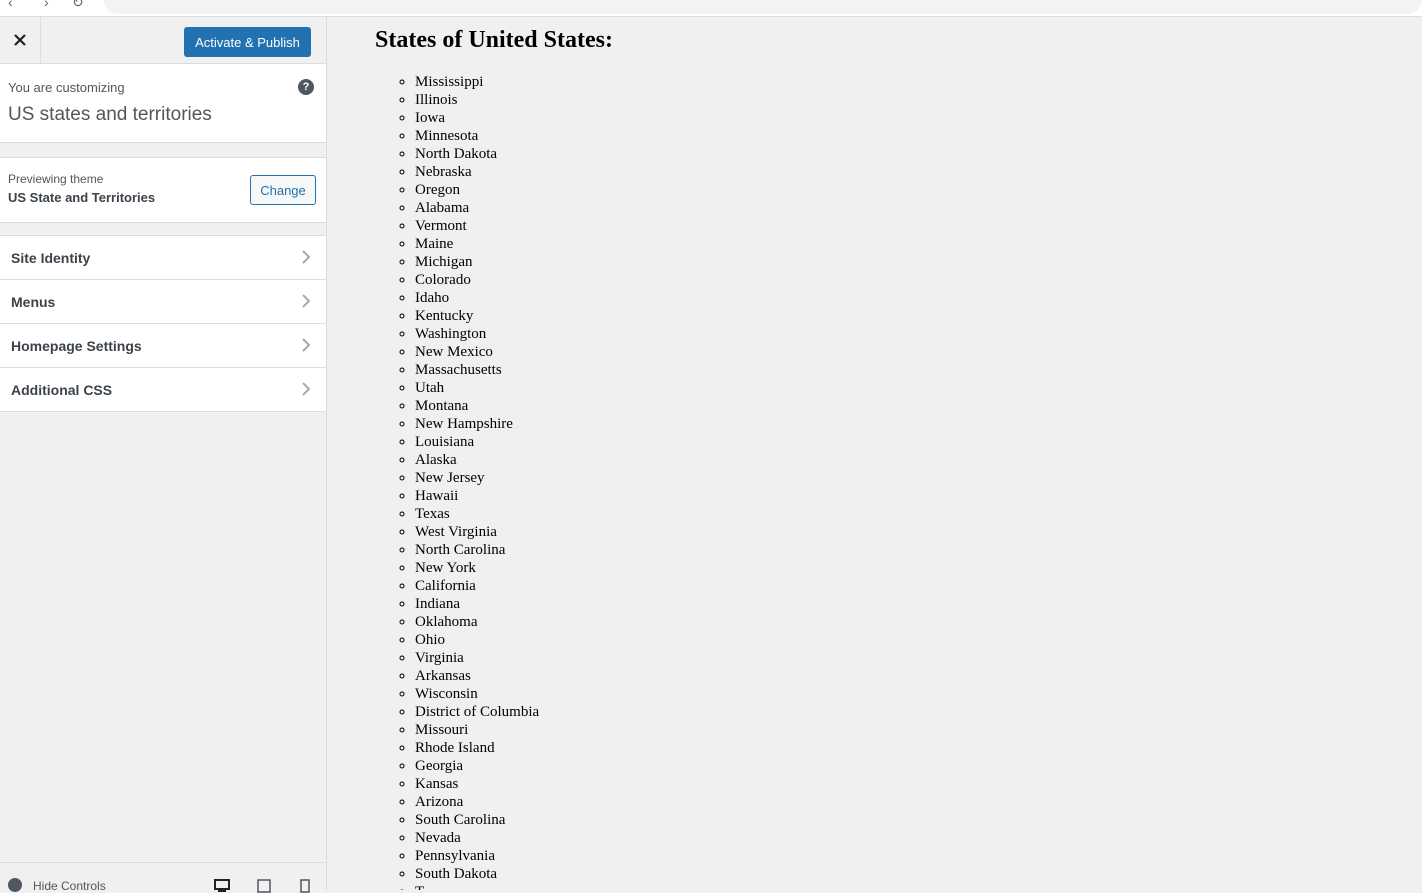 This screenshot has height=893, width=1422. I want to click on state-list-item: Rhode Island, so click(477, 748).